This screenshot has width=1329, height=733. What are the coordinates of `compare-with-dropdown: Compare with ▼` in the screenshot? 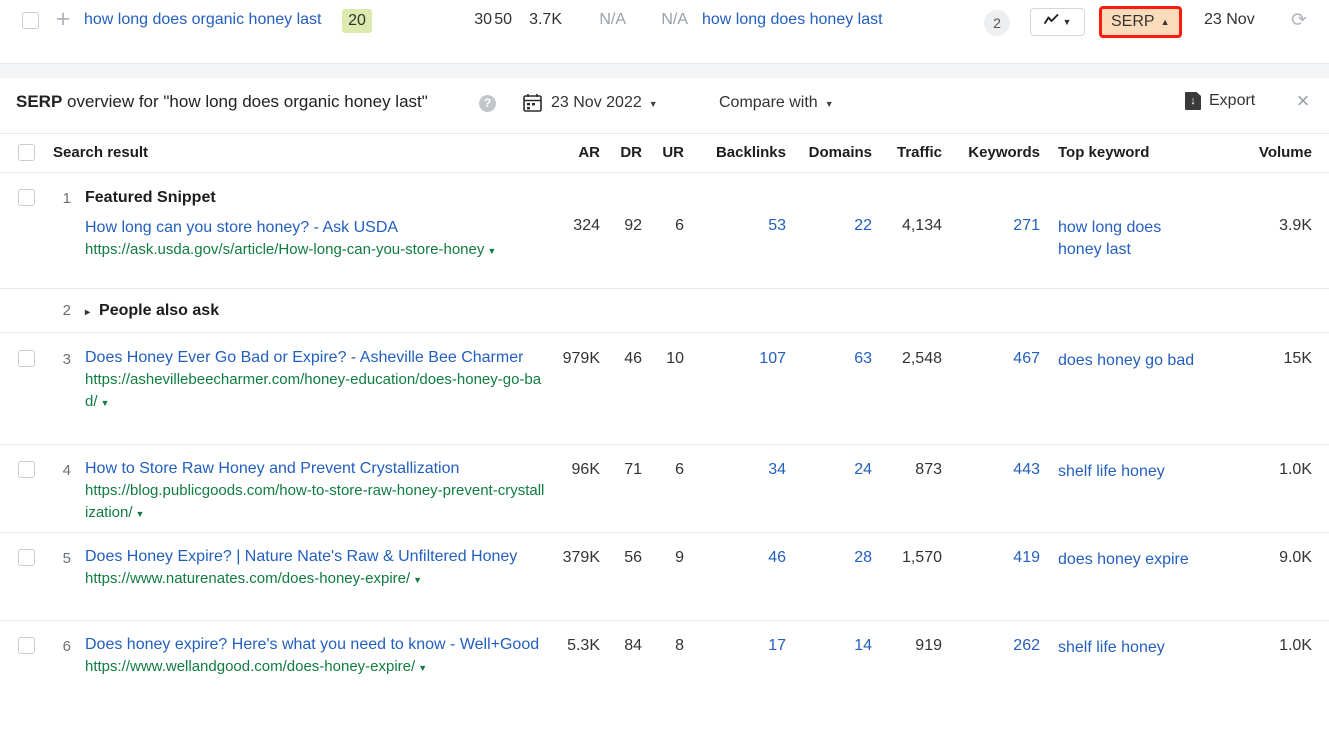 It's located at (776, 103).